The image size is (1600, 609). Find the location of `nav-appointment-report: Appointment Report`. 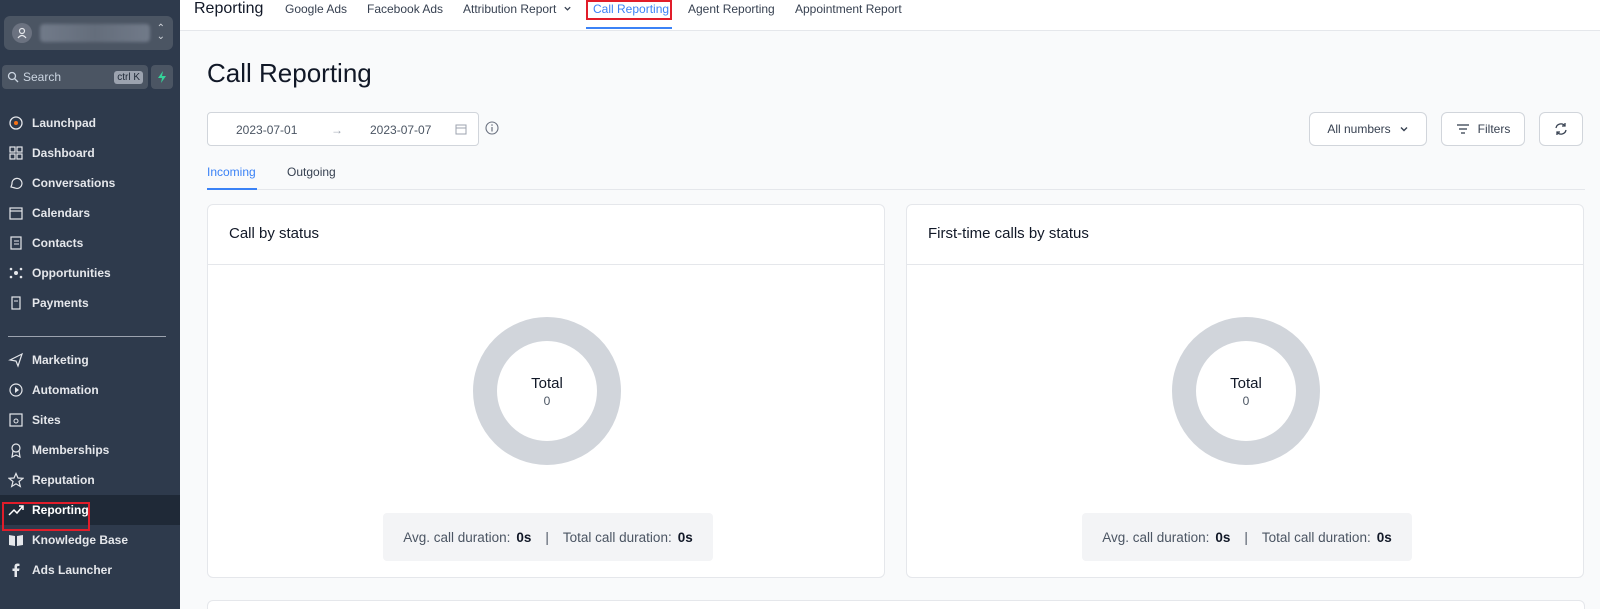

nav-appointment-report: Appointment Report is located at coordinates (848, 9).